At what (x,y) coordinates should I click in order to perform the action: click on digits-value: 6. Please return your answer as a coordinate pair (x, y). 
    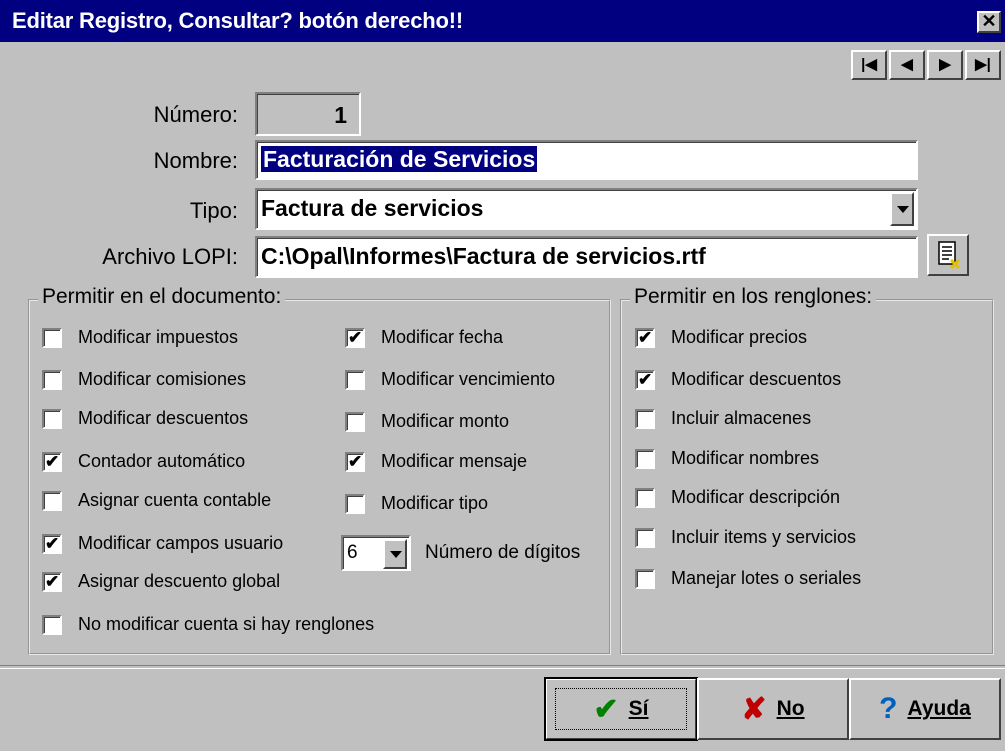
    Looking at the image, I should click on (352, 552).